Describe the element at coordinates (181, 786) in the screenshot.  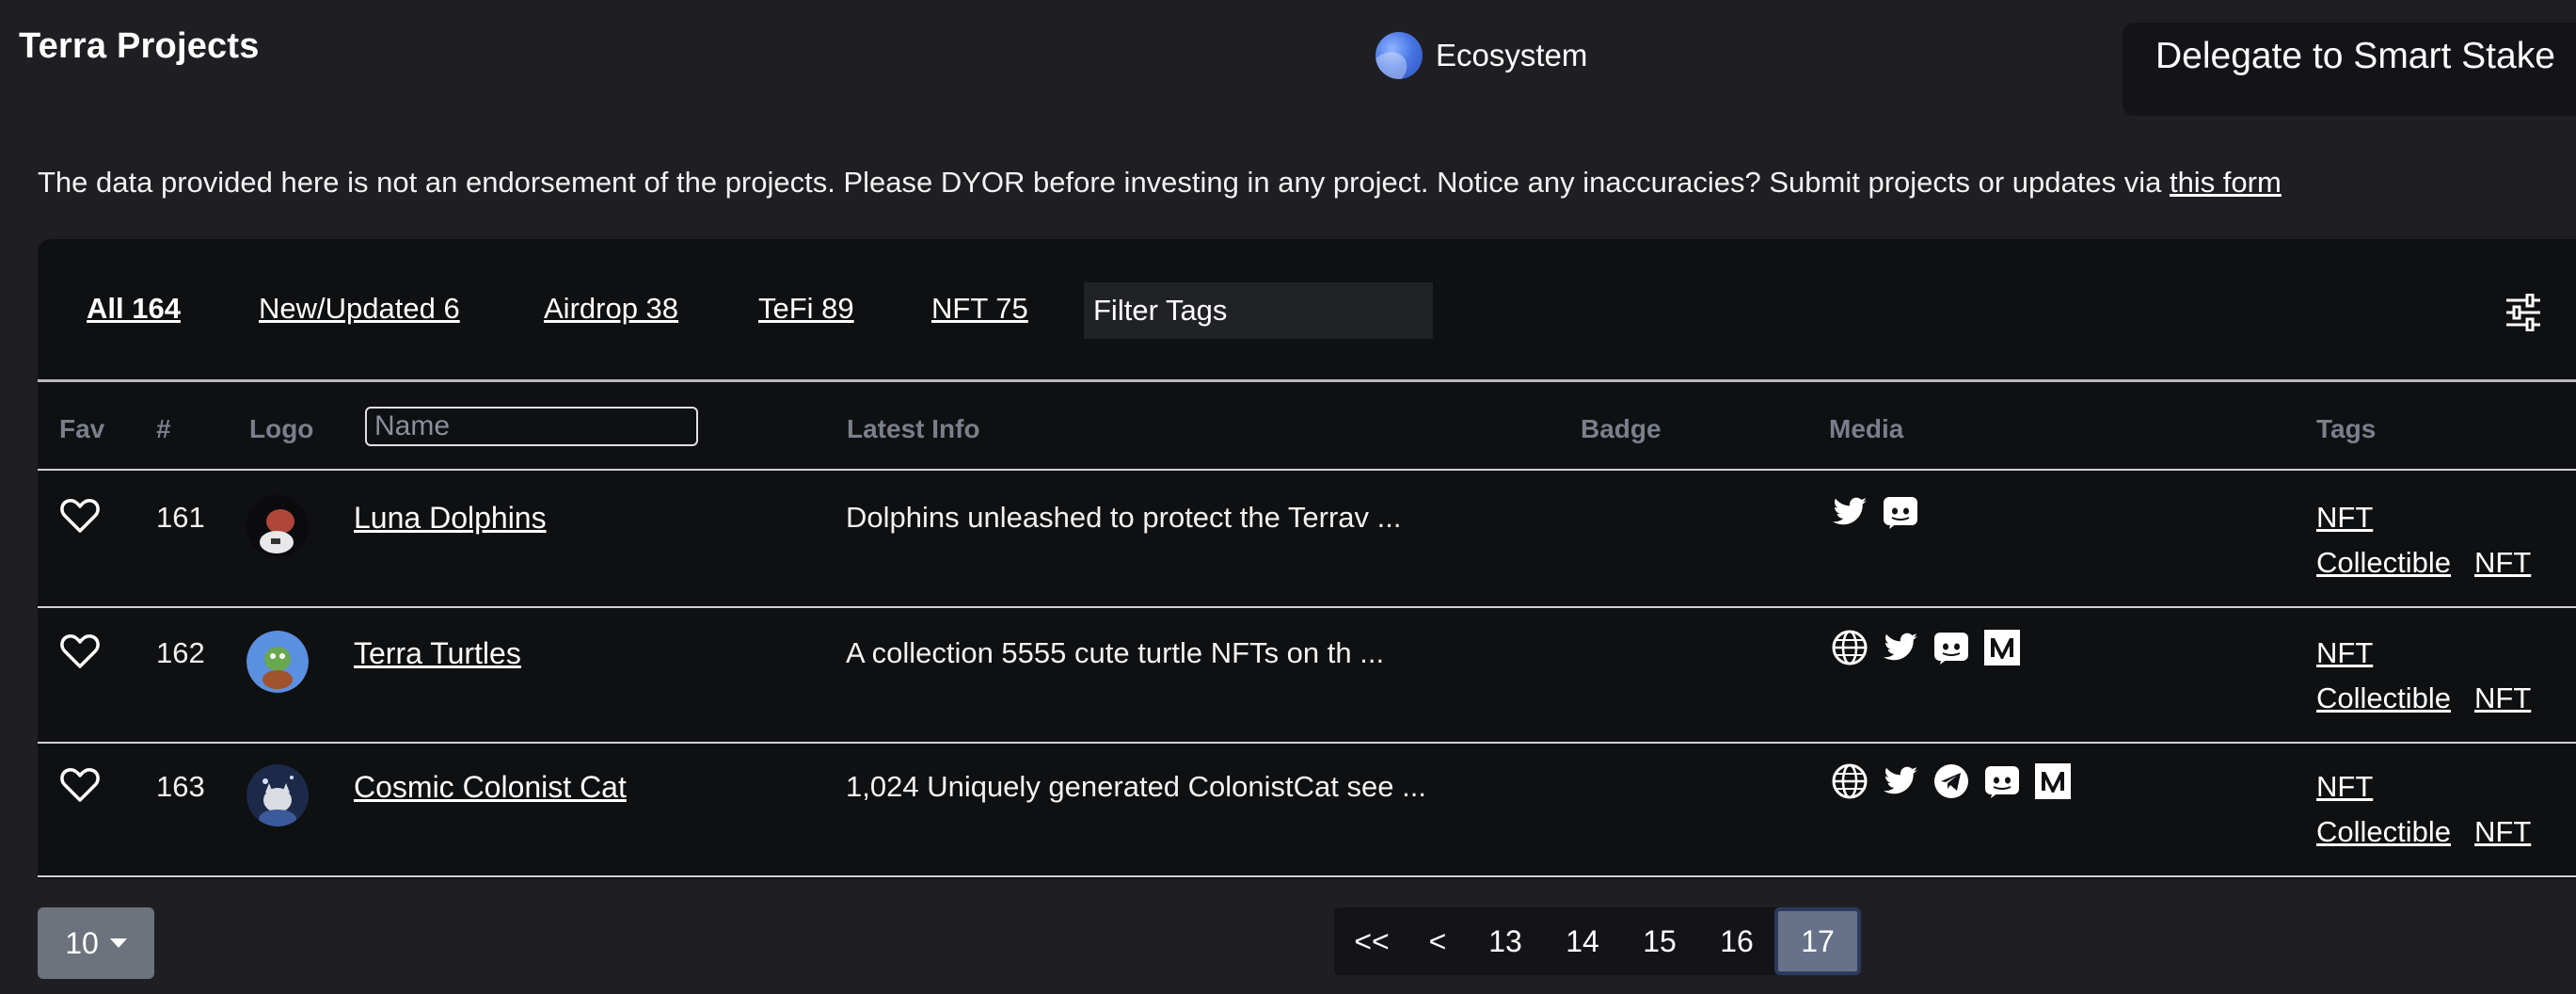
I see `row-number: 163` at that location.